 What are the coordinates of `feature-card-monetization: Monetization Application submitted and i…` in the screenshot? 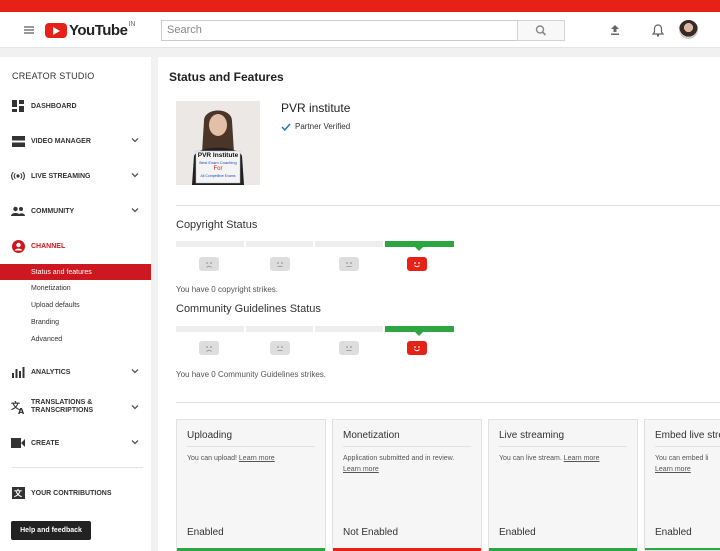 It's located at (407, 485).